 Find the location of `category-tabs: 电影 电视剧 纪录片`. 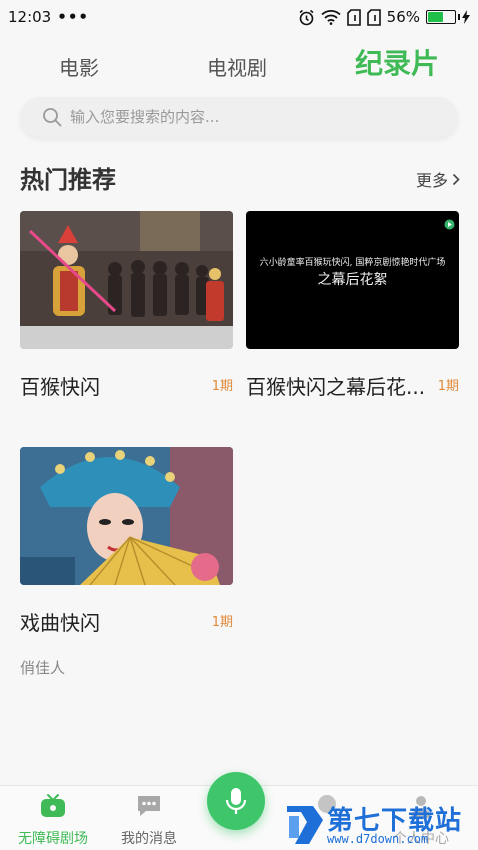

category-tabs: 电影 电视剧 纪录片 is located at coordinates (239, 65).